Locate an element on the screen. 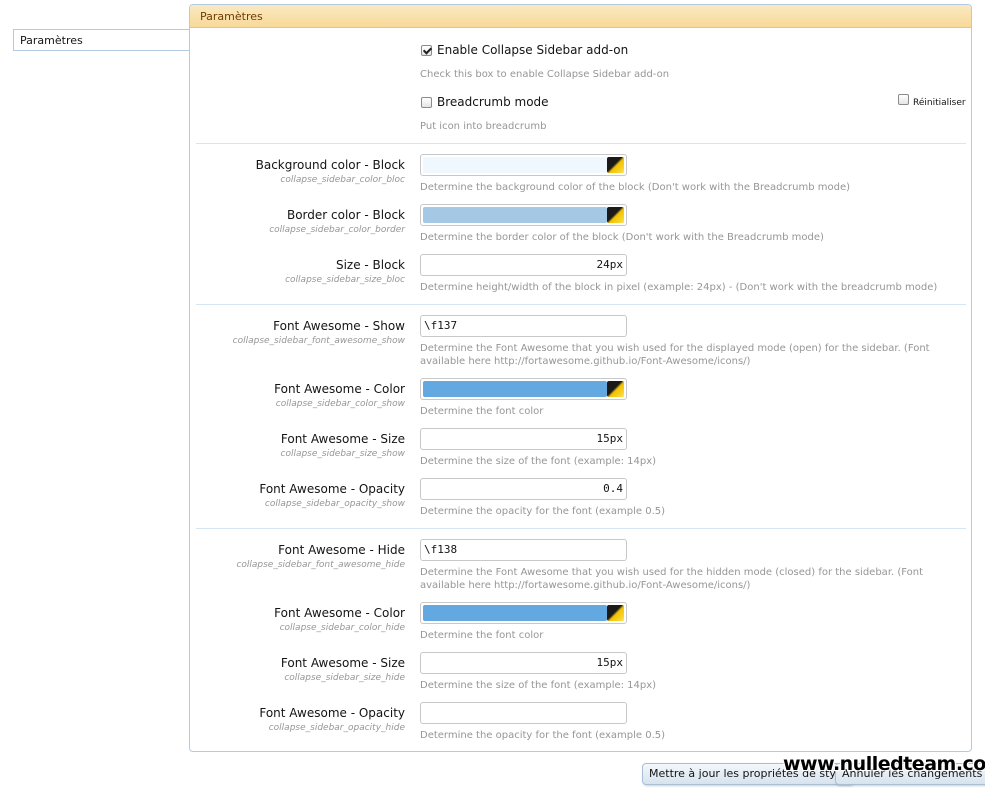  fa-opacity-hide-input is located at coordinates (523, 713).